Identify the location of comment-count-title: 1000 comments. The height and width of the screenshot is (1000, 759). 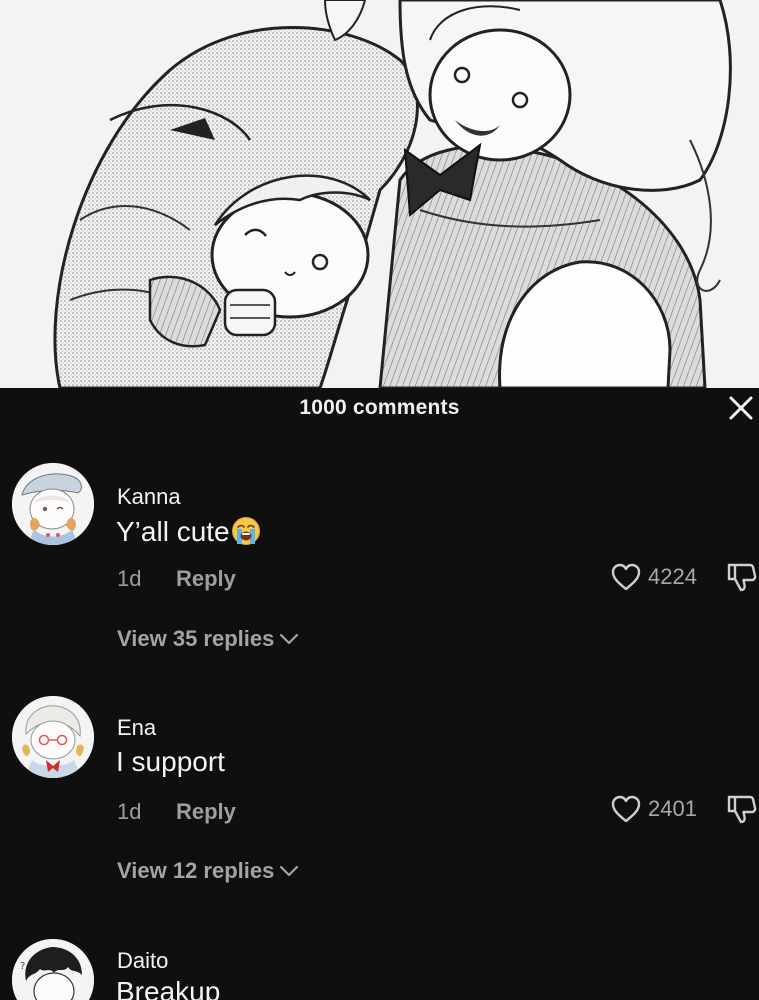
(379, 407).